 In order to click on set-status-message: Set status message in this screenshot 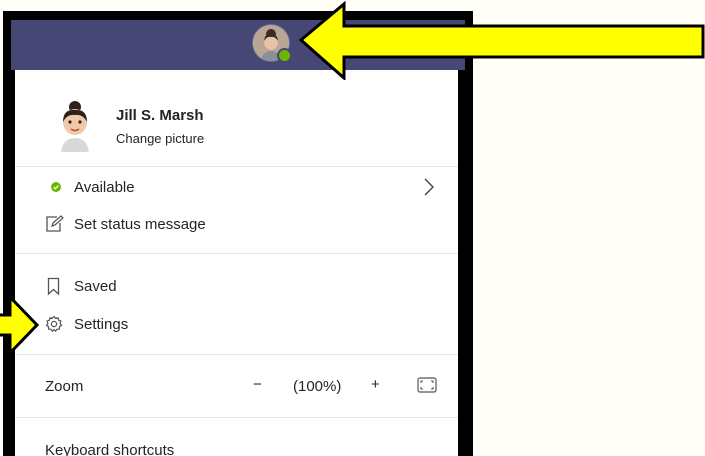, I will do `click(140, 224)`.